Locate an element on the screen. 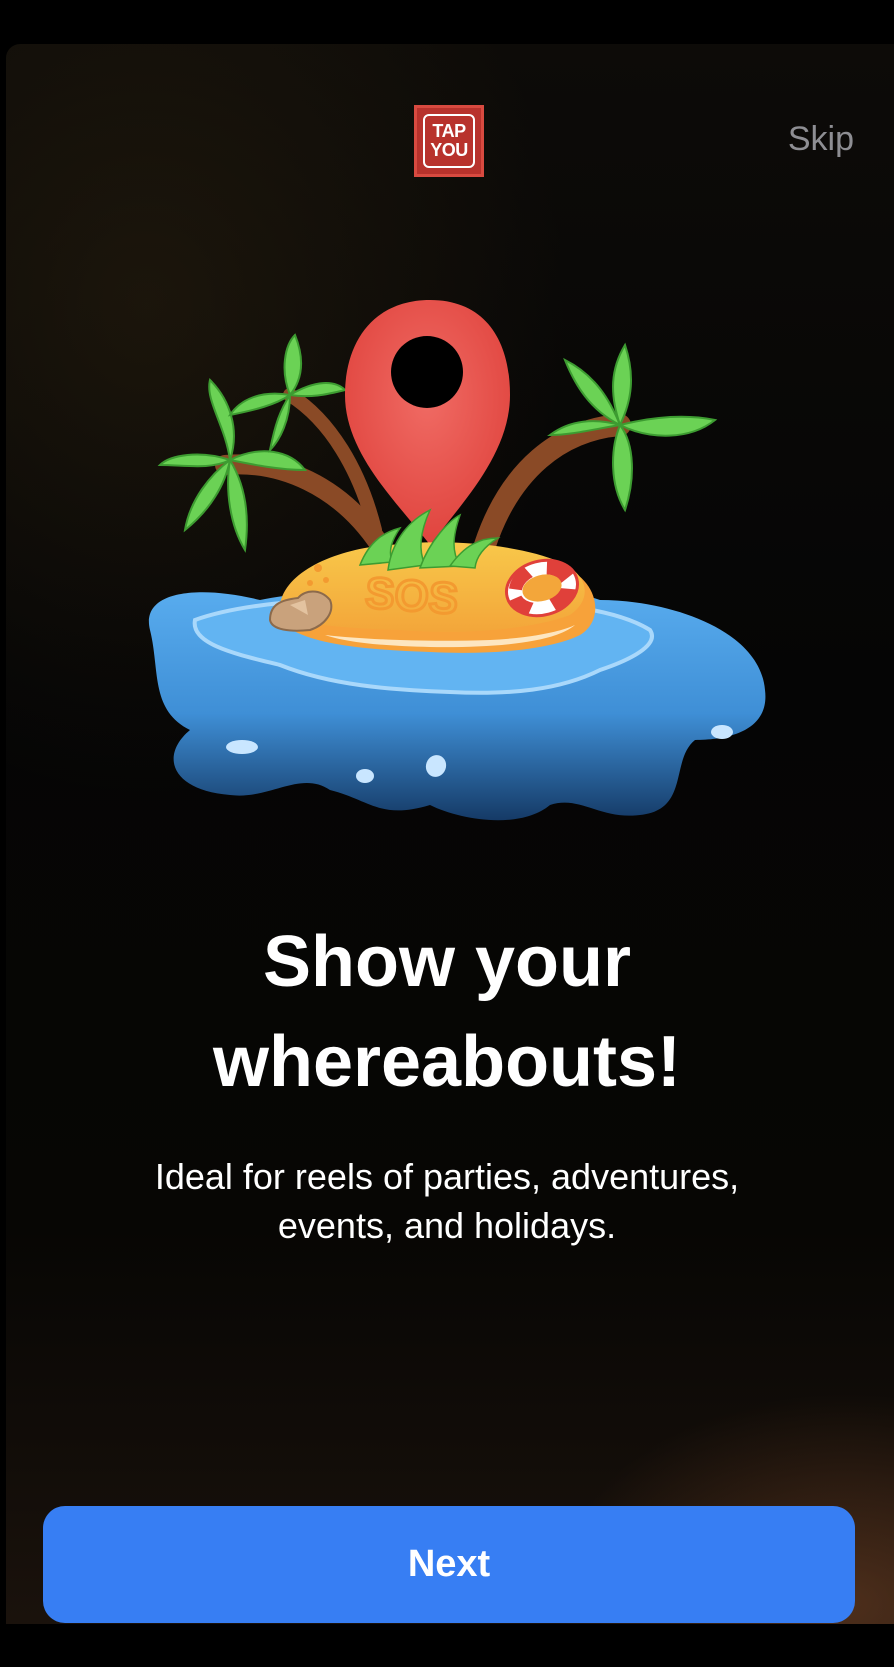 The image size is (894, 1667). next-button: Next is located at coordinates (449, 1564).